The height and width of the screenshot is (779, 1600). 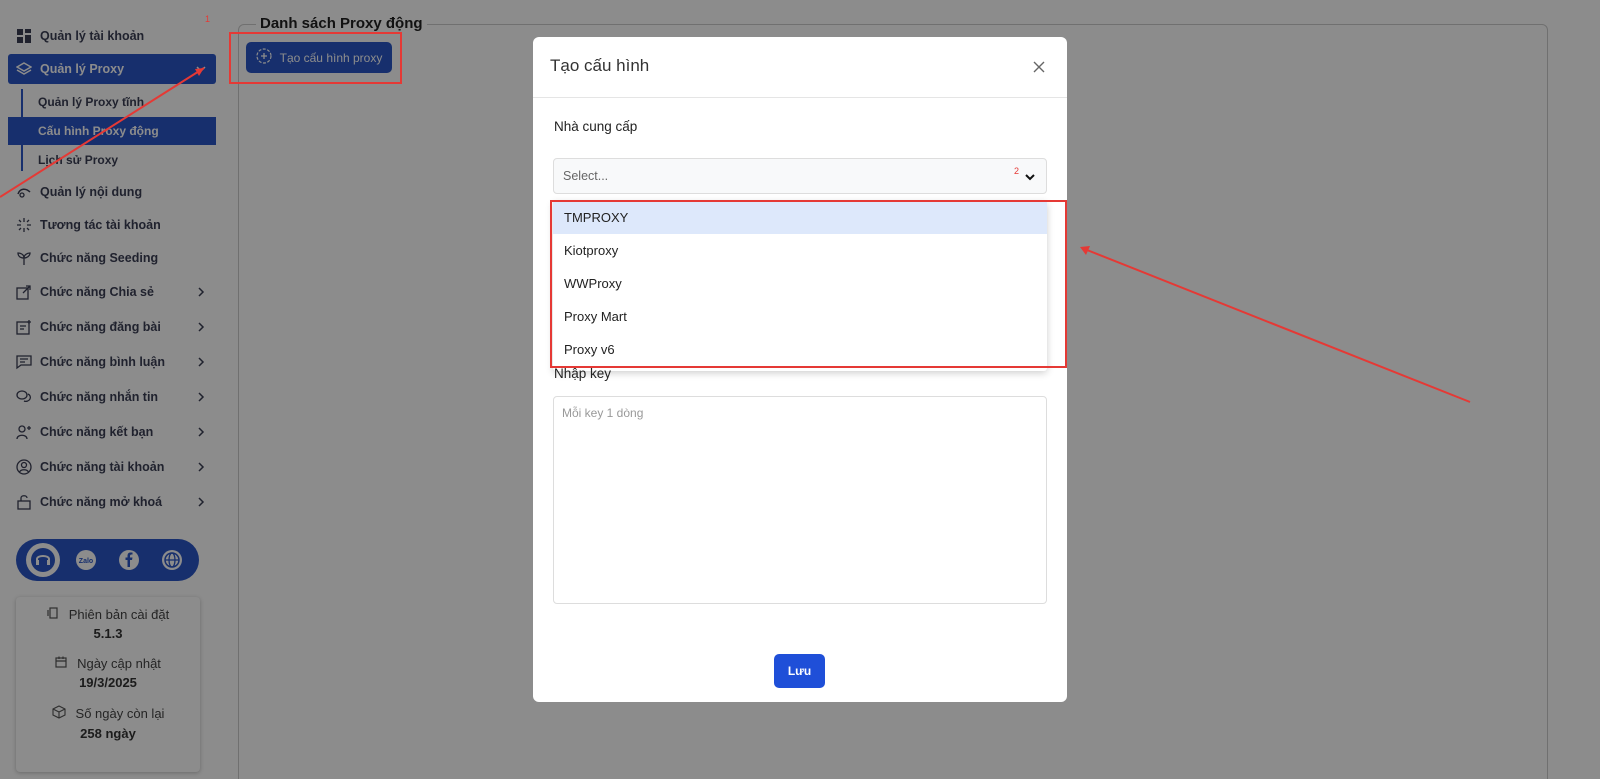 What do you see at coordinates (102, 132) in the screenshot?
I see `arrow-to-proxy-menu` at bounding box center [102, 132].